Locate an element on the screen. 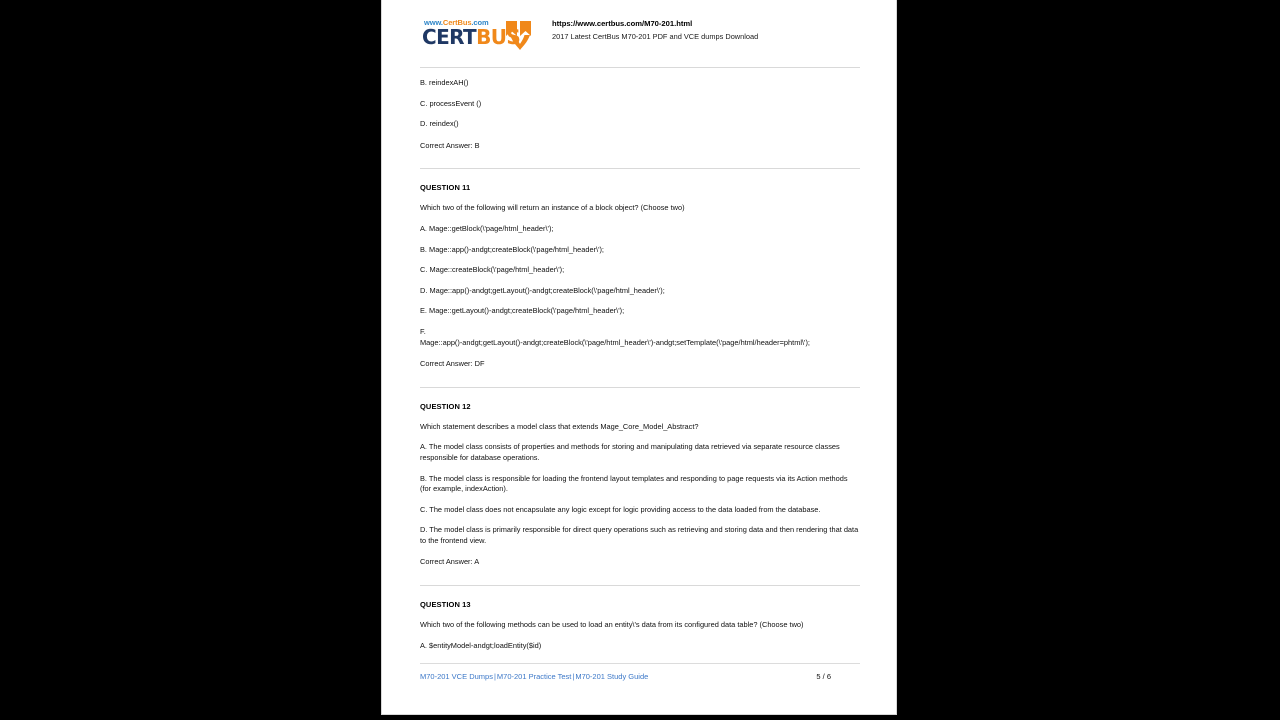 This screenshot has width=1280, height=720. footer-link-study-guide: M70-201 Study Guide is located at coordinates (611, 676).